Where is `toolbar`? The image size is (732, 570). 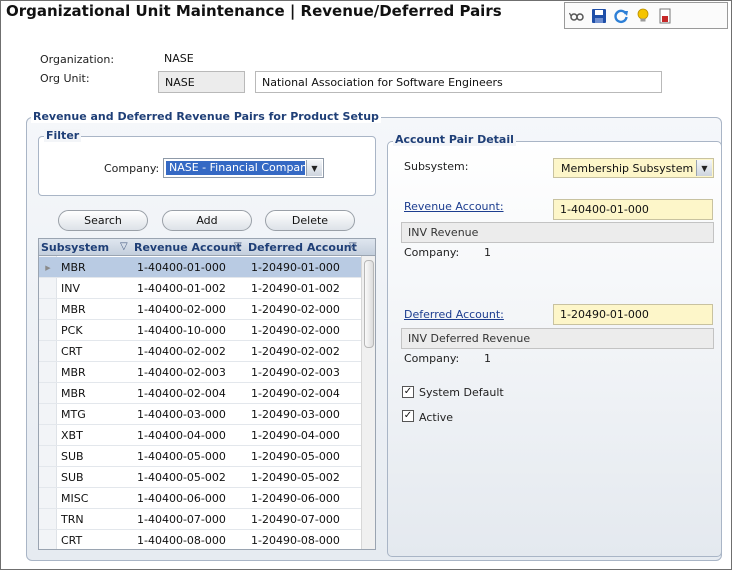
toolbar is located at coordinates (646, 15).